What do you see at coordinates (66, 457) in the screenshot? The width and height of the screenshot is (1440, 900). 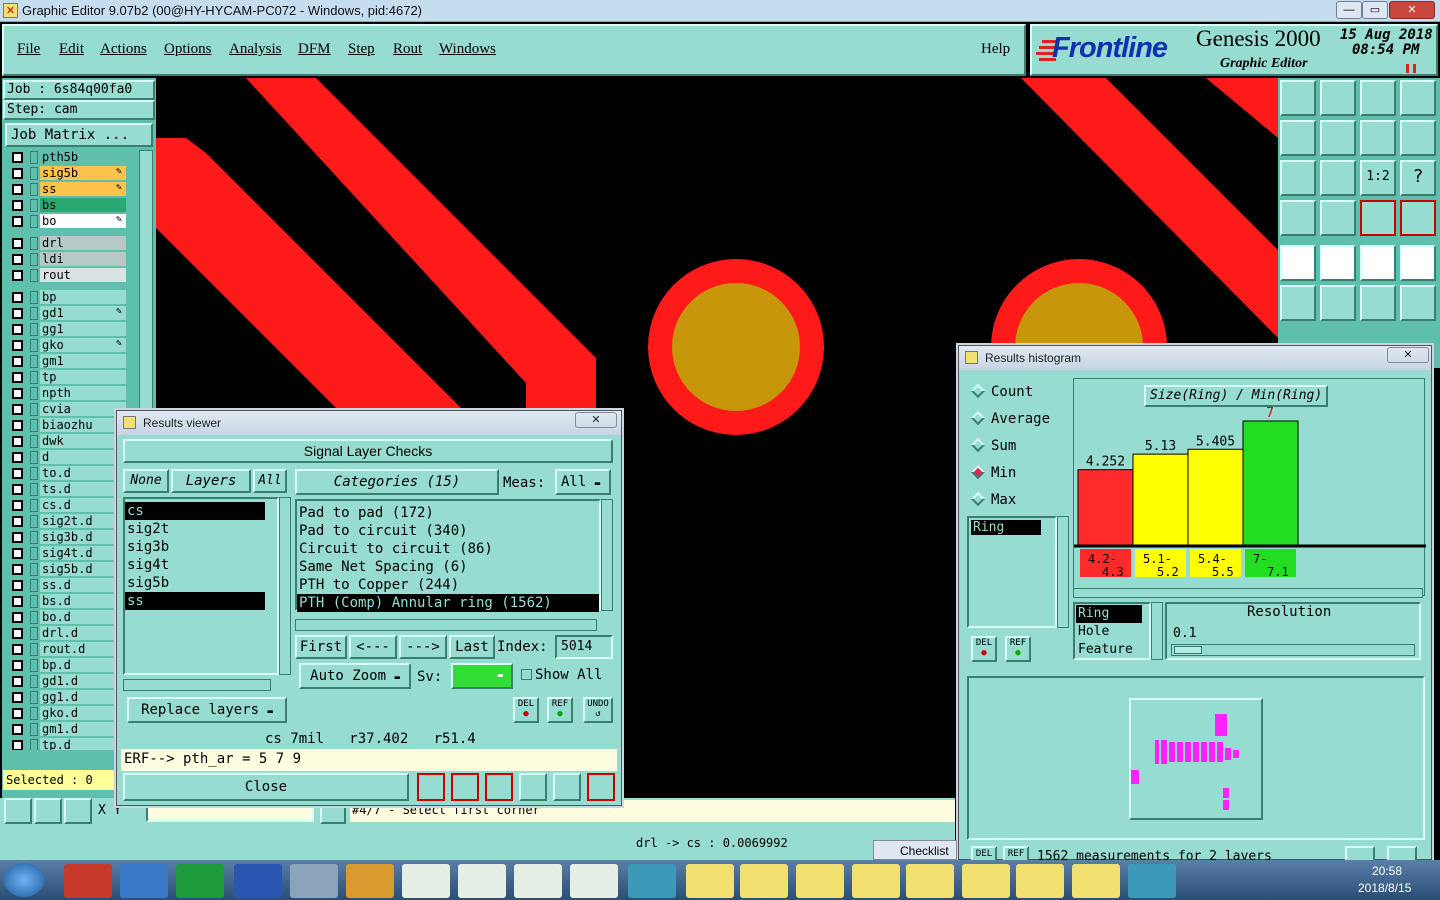 I see `layer-row: d` at bounding box center [66, 457].